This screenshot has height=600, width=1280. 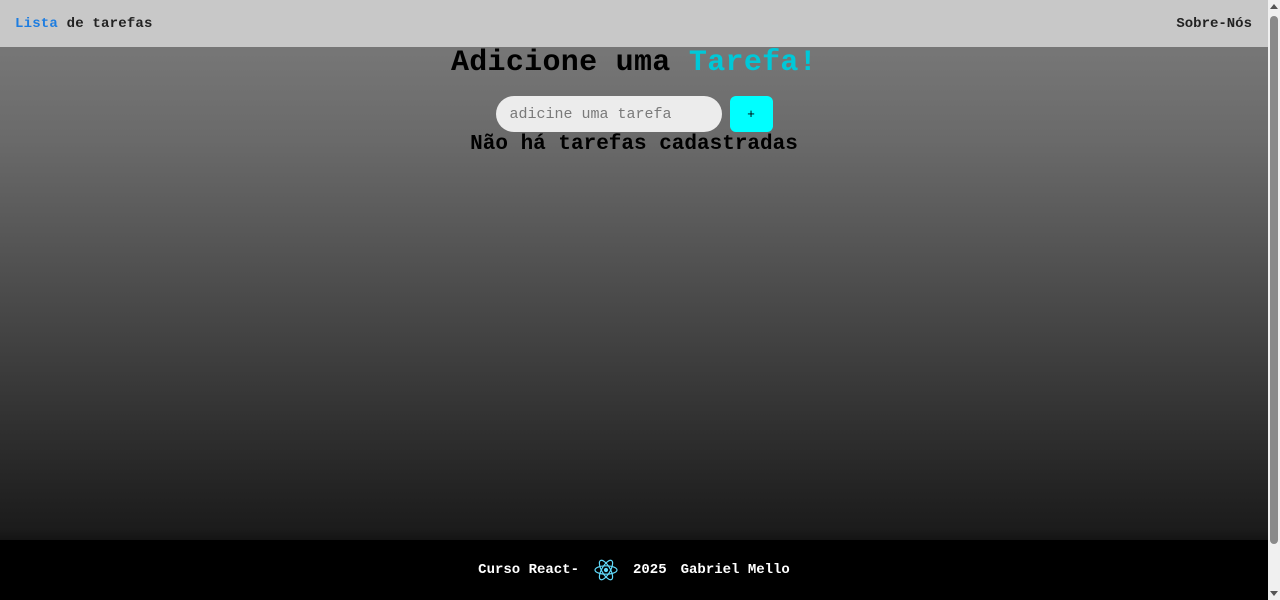 I want to click on footer-author: Gabriel Mello, so click(x=735, y=570).